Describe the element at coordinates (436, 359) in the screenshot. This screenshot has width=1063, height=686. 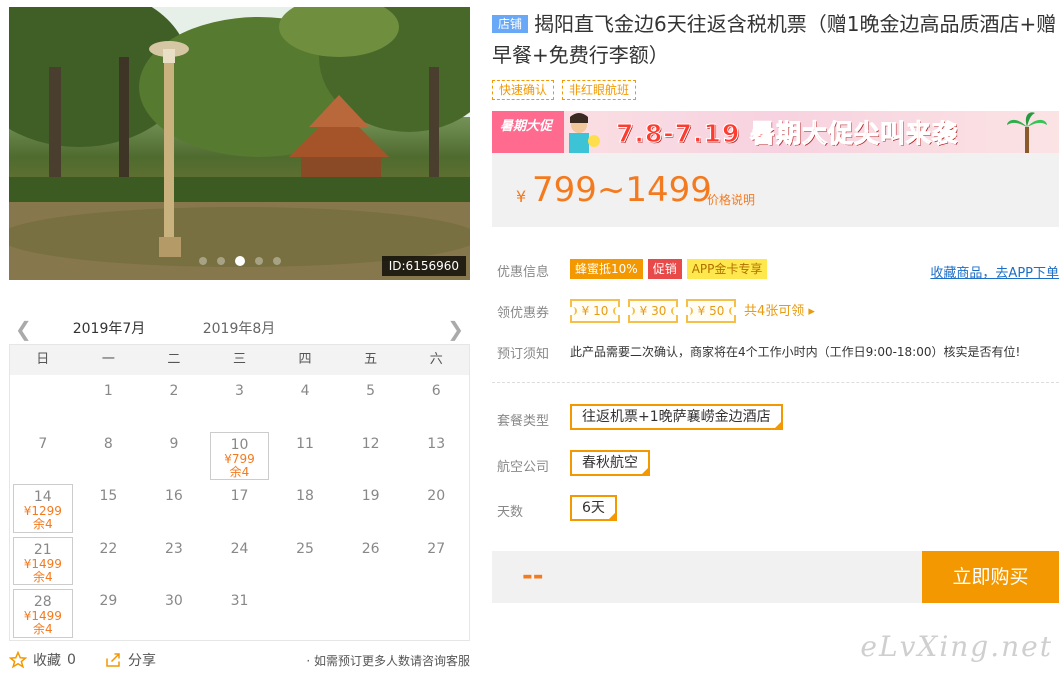
I see `weekday-sat: 六` at that location.